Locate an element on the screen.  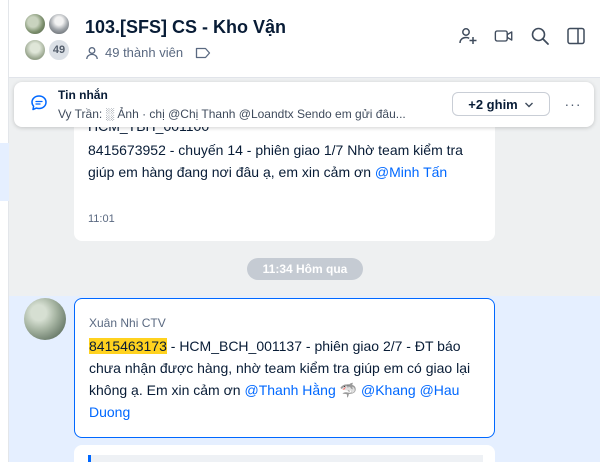
conversation-list-edge is located at coordinates (4, 231).